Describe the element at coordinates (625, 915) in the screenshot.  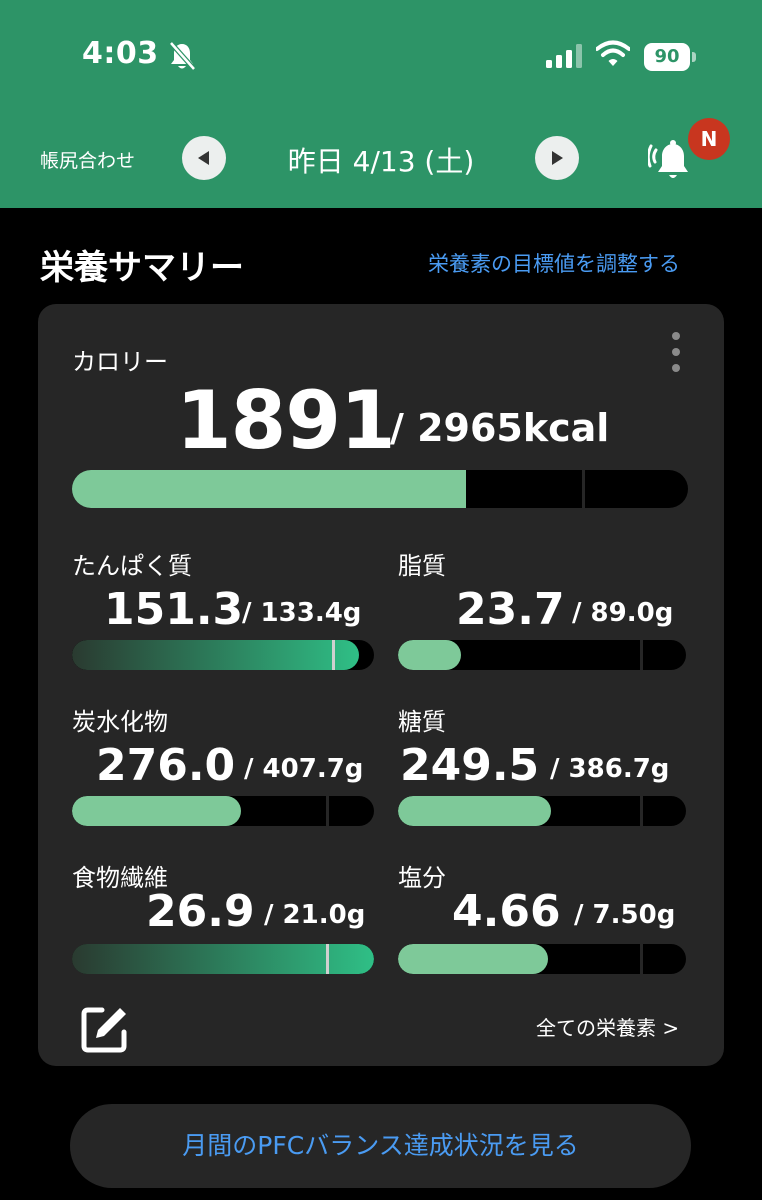
I see `salt-target: / 7.50g` at that location.